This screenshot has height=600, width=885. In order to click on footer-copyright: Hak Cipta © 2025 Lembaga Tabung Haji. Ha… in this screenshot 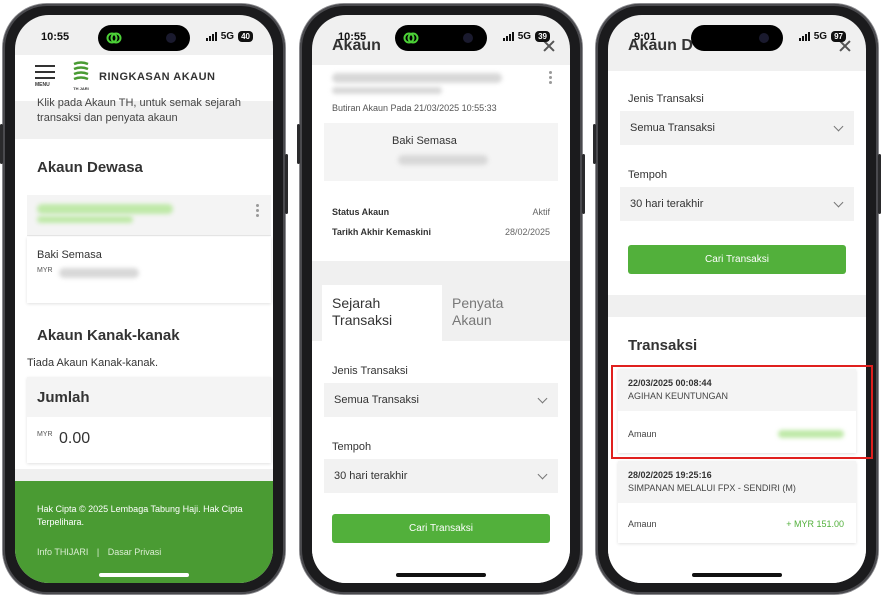, I will do `click(140, 515)`.